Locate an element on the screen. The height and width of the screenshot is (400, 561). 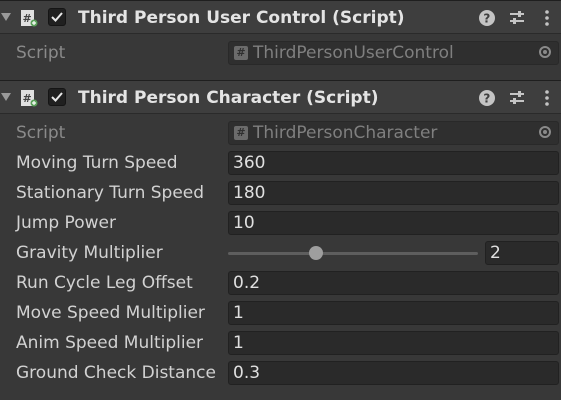
property-row-jump-power: Jump Power 10 is located at coordinates (280, 224).